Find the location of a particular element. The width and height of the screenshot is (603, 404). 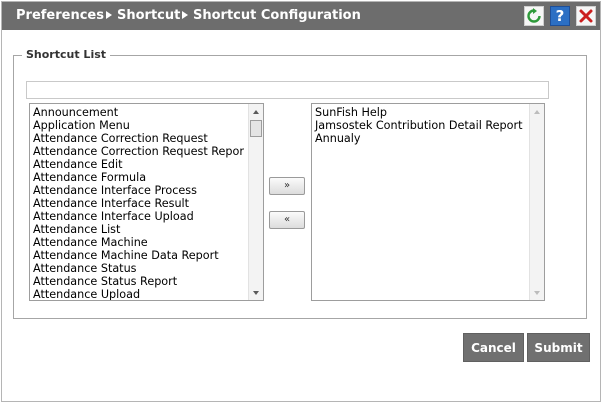

list-item: Attendance Interface Upload is located at coordinates (139, 216).